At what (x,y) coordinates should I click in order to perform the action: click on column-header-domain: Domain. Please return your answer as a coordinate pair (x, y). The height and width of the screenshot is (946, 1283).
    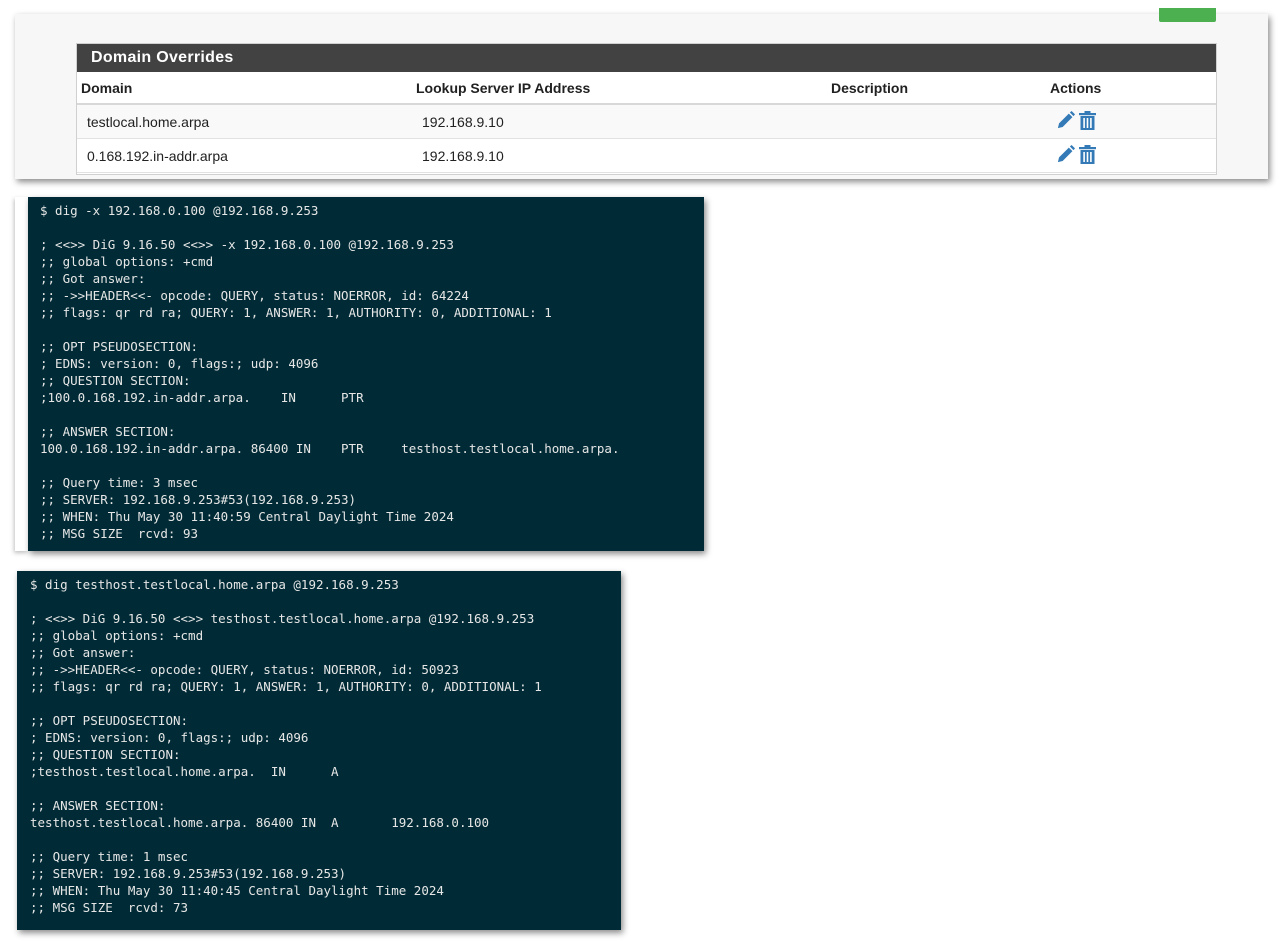
    Looking at the image, I should click on (244, 88).